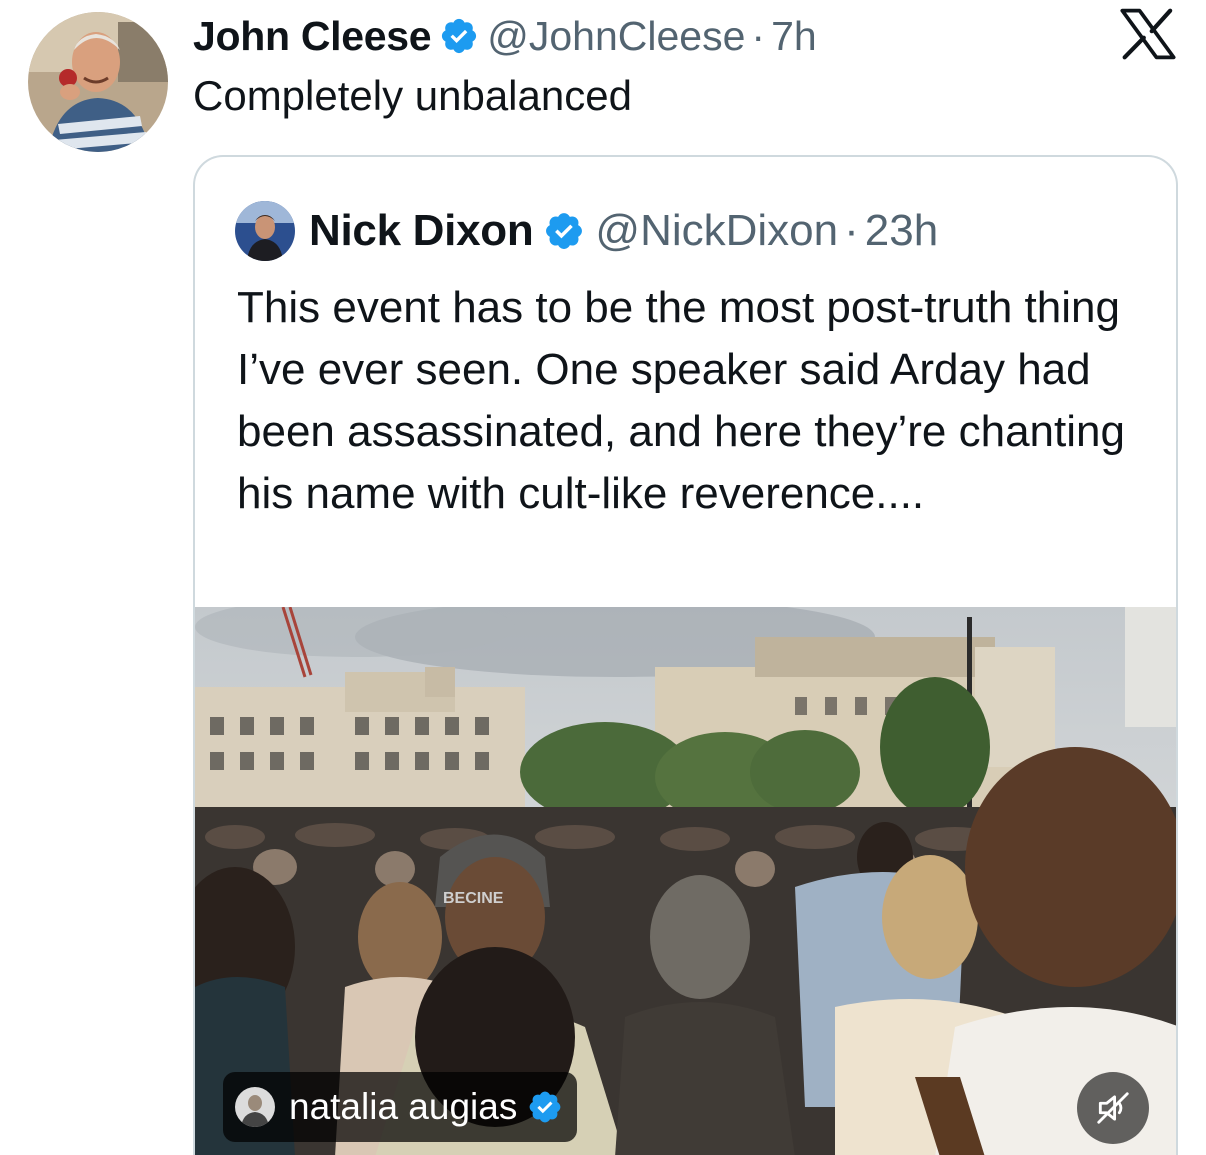 Image resolution: width=1206 pixels, height=1155 pixels. Describe the element at coordinates (1148, 34) in the screenshot. I see `x-logo-icon` at that location.